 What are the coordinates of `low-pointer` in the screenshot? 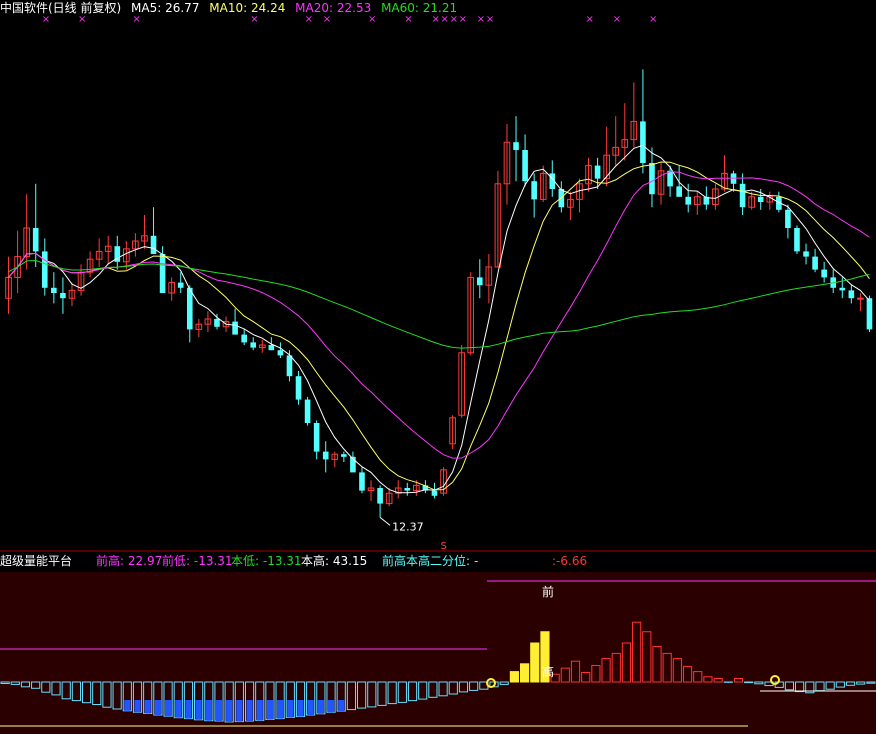 It's located at (385, 521).